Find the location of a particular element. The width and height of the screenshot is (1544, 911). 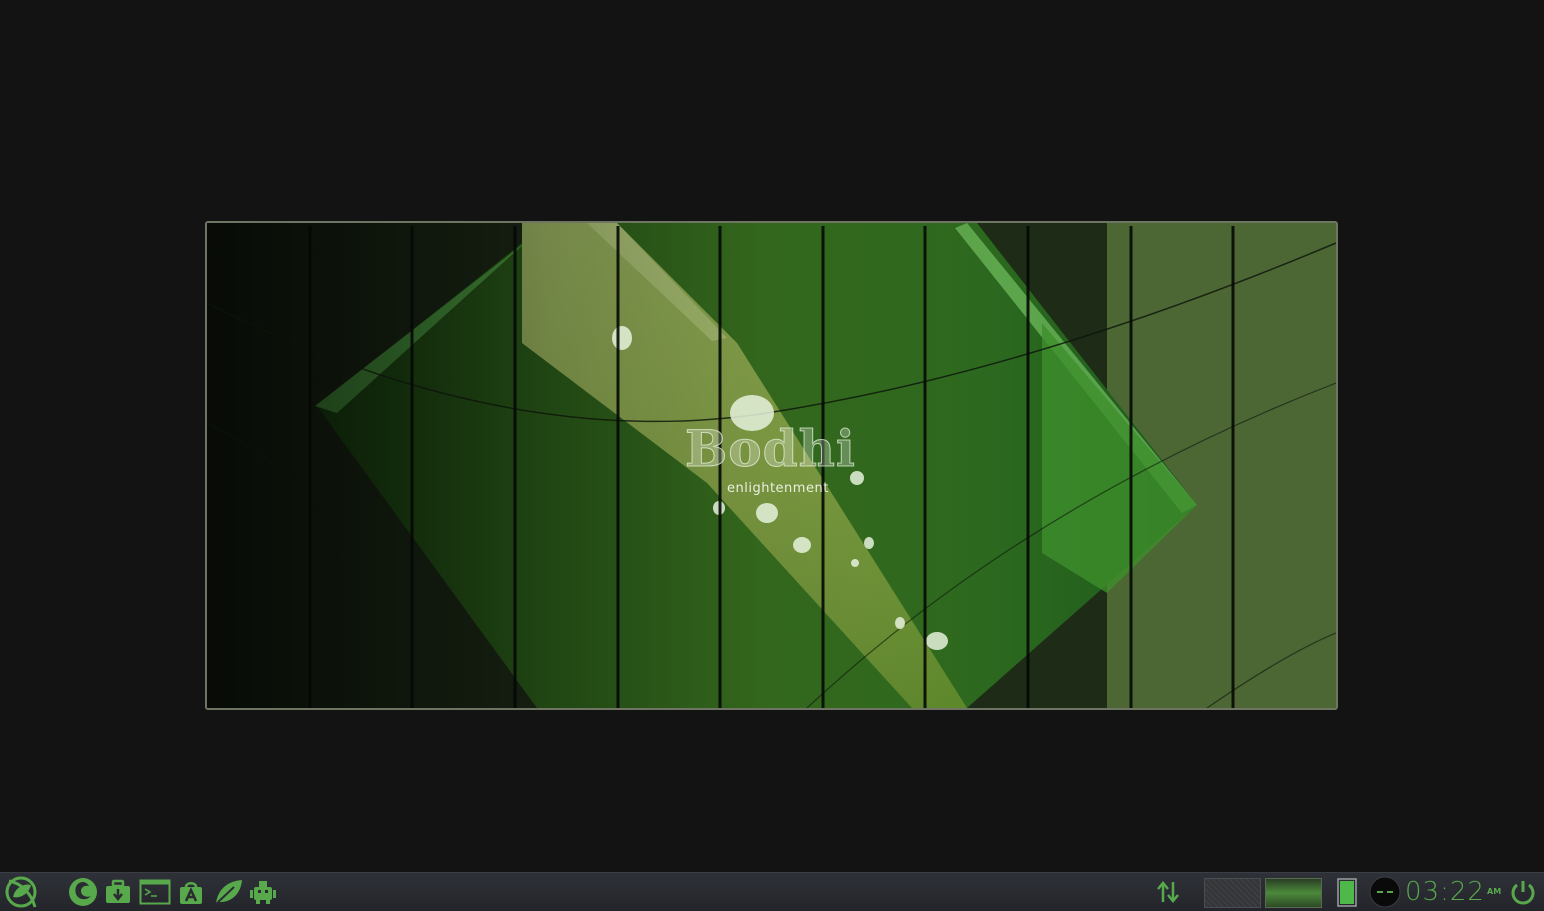

browser-icon is located at coordinates (83, 892).